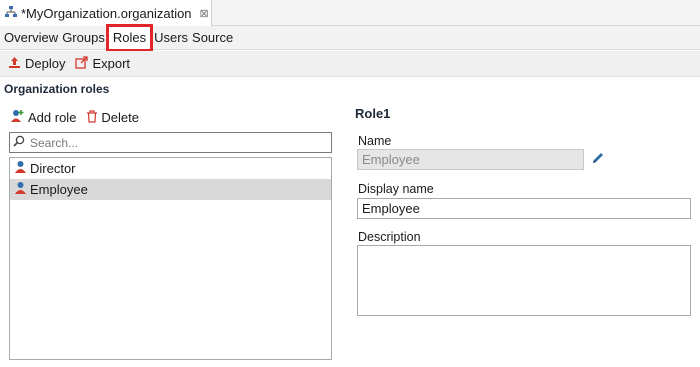 Image resolution: width=700 pixels, height=367 pixels. Describe the element at coordinates (396, 189) in the screenshot. I see `display-name-label: Display name` at that location.